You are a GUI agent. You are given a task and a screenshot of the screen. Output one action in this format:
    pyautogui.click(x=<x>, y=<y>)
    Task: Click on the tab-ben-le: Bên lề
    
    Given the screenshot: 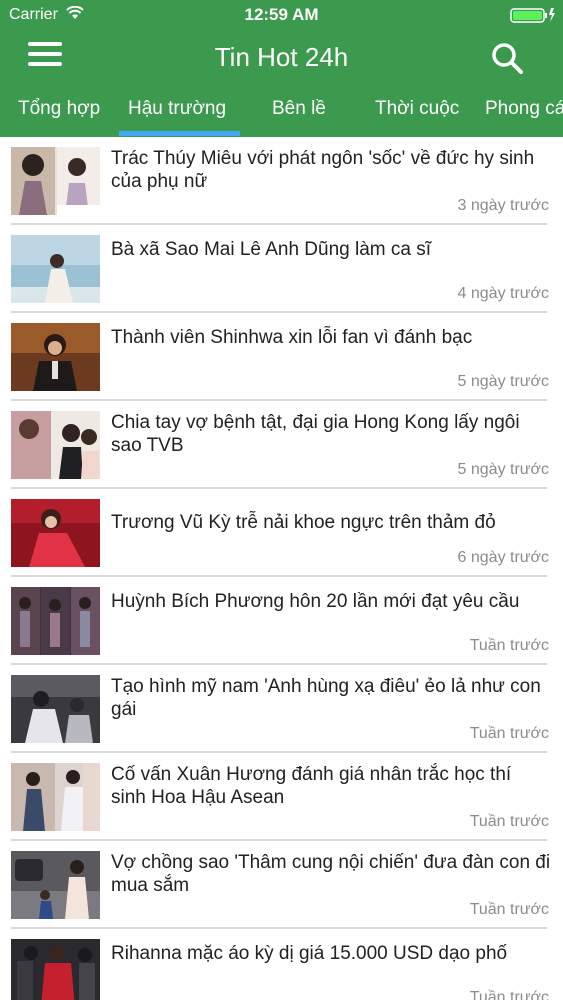 What is the action you would take?
    pyautogui.click(x=299, y=109)
    